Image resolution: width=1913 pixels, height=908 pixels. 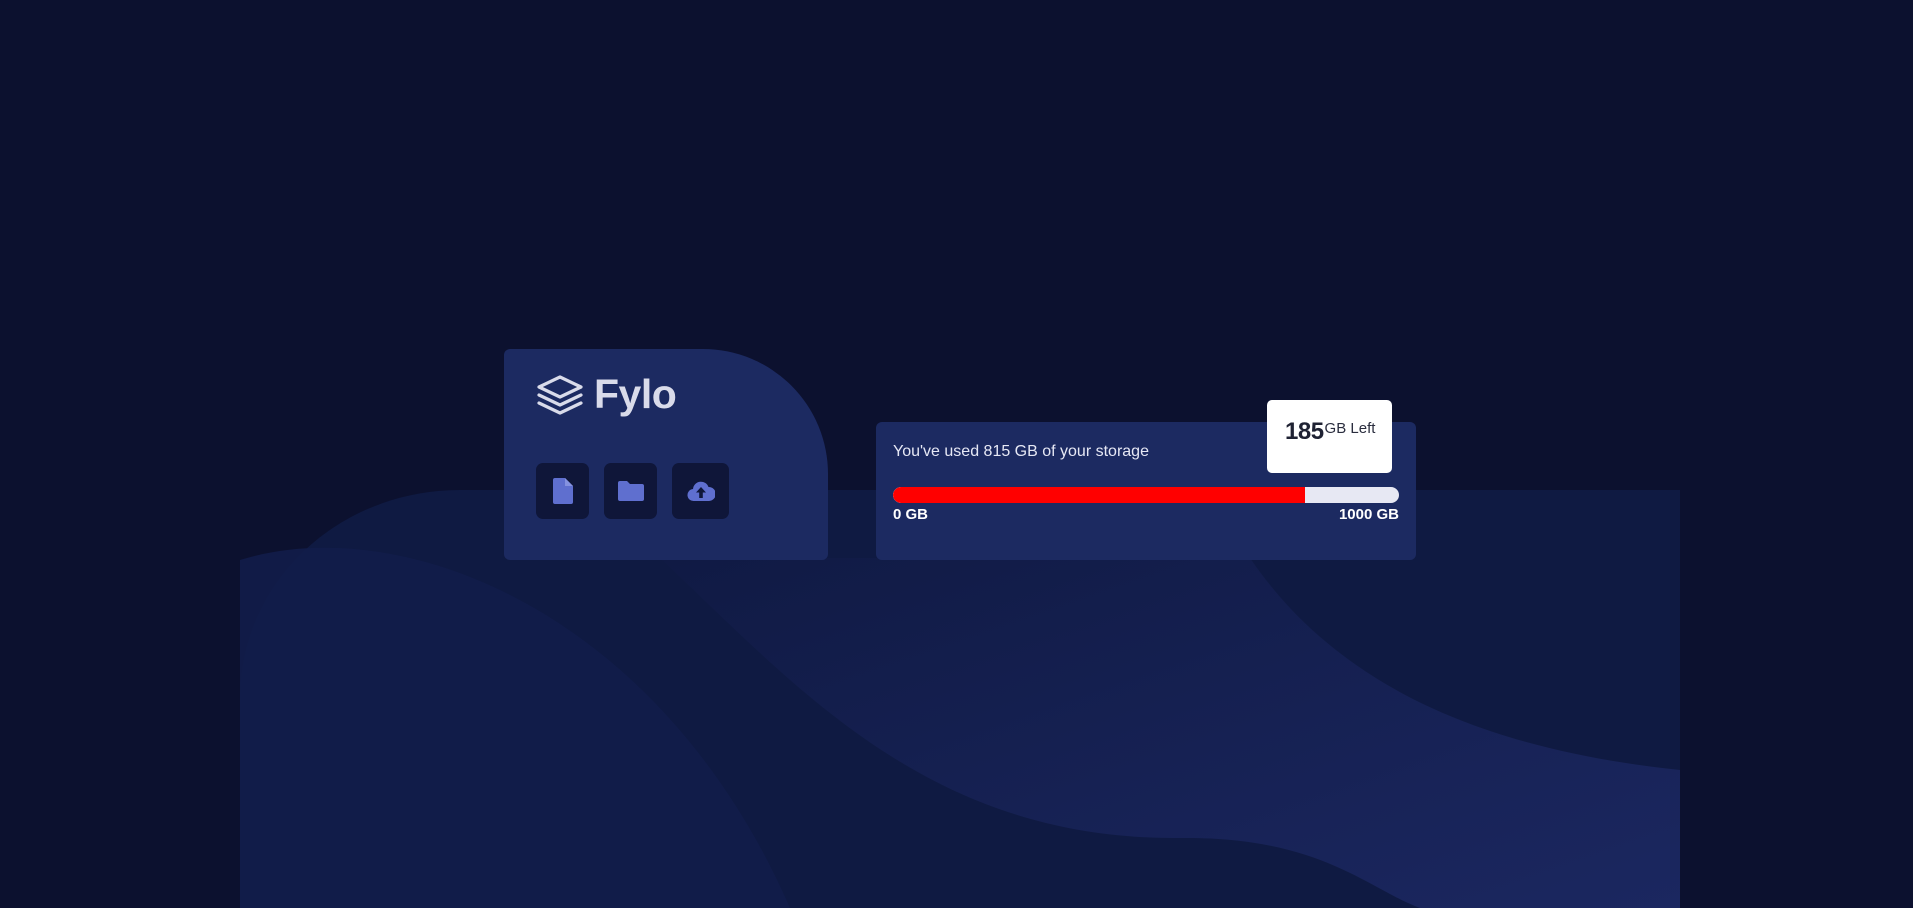 I want to click on logo: Fylo, so click(x=606, y=394).